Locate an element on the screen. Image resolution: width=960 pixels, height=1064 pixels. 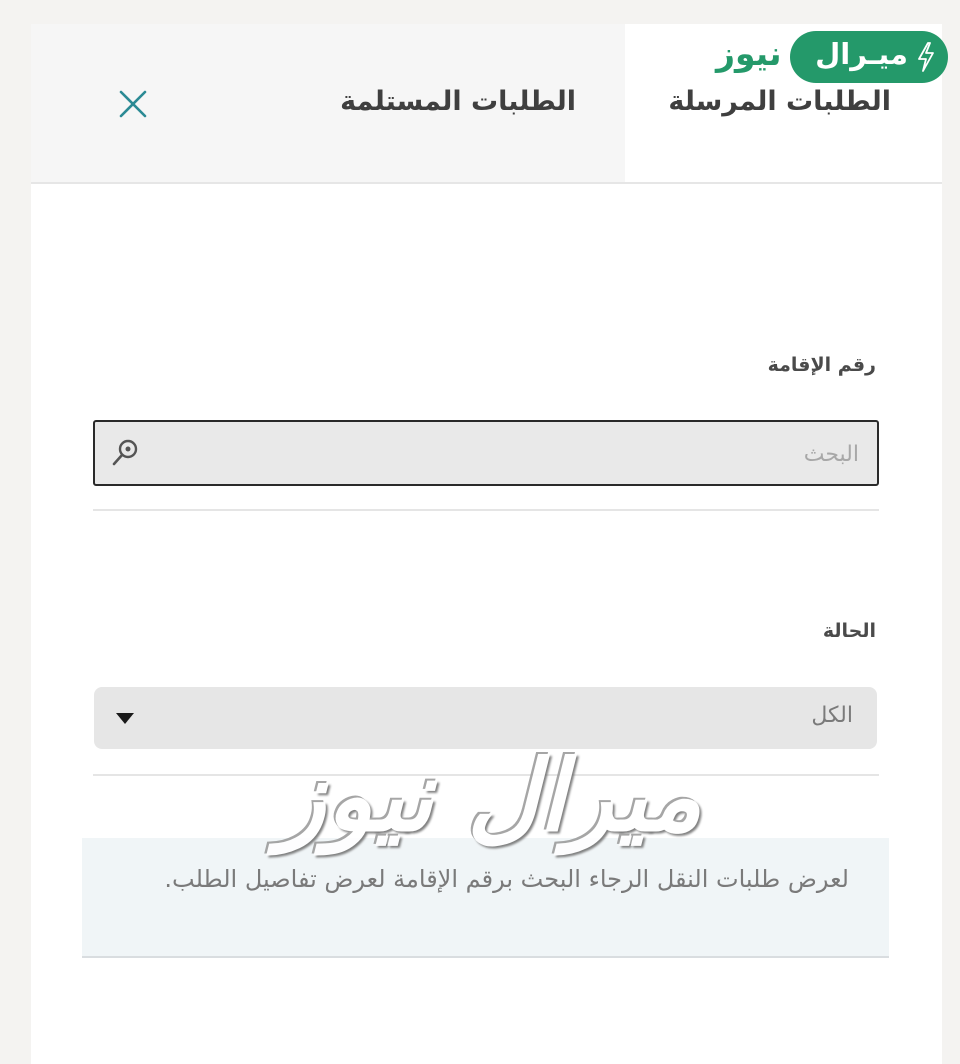
bolt-icon is located at coordinates (926, 57).